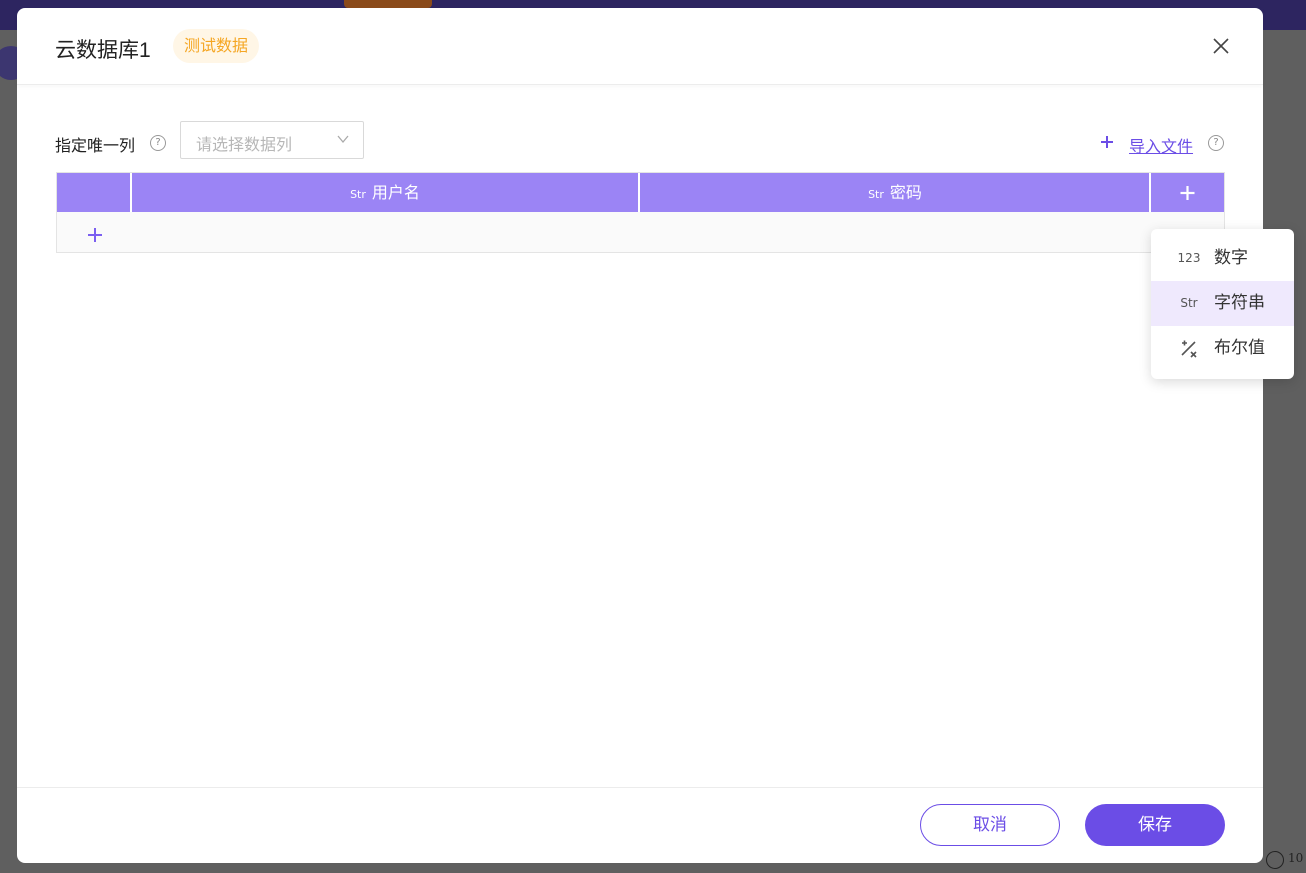 This screenshot has height=873, width=1306. I want to click on close-button, so click(1221, 46).